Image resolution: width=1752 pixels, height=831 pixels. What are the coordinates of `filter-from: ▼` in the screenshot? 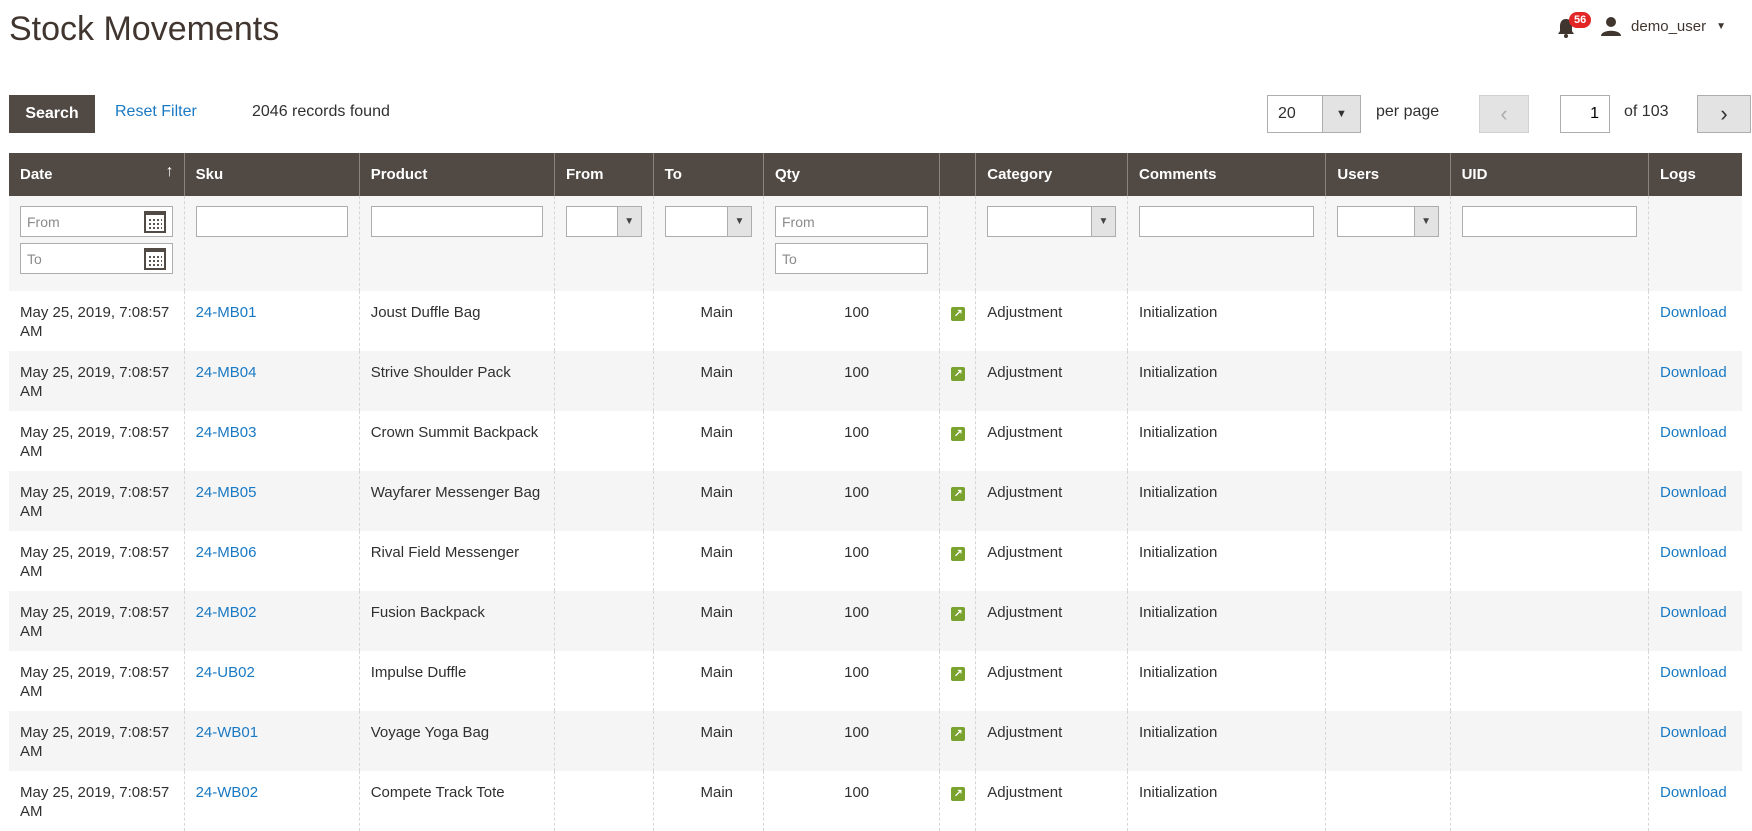 It's located at (603, 243).